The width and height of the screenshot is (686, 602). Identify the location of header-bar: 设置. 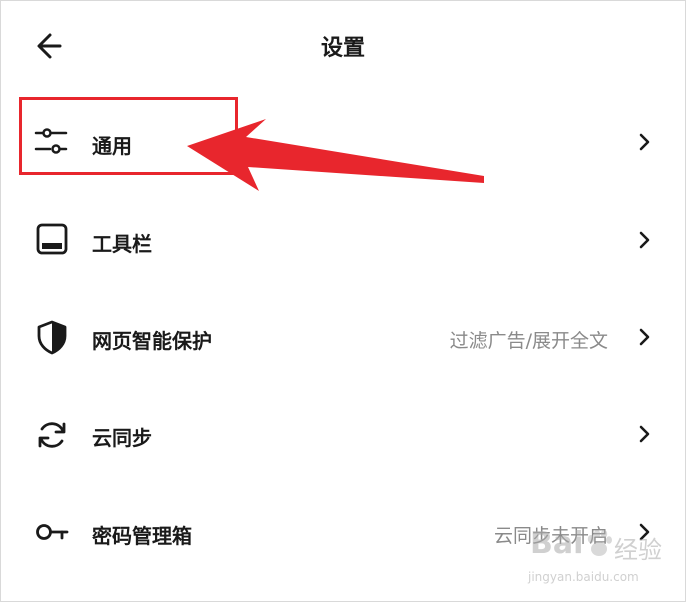
(343, 45).